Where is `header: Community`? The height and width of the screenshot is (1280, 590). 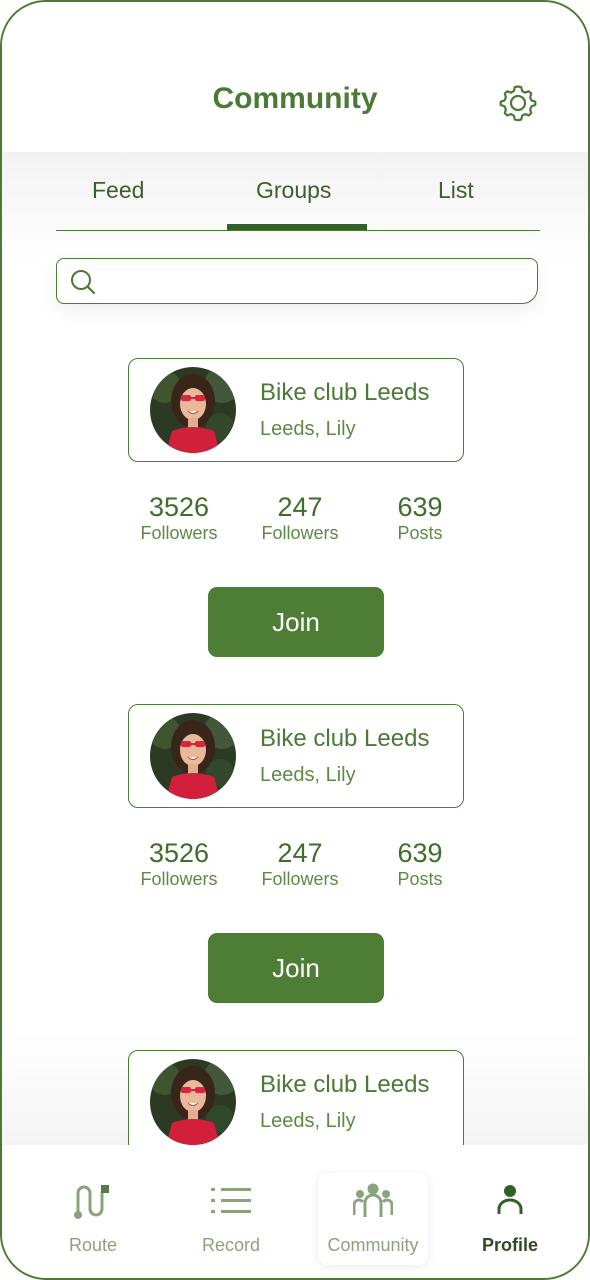 header: Community is located at coordinates (295, 77).